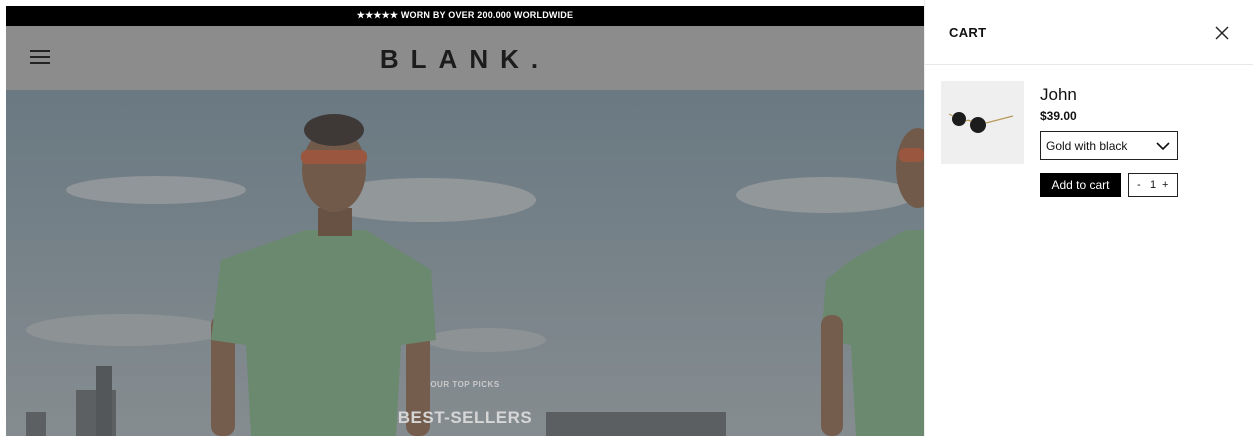  I want to click on site-logo: BLANK., so click(465, 59).